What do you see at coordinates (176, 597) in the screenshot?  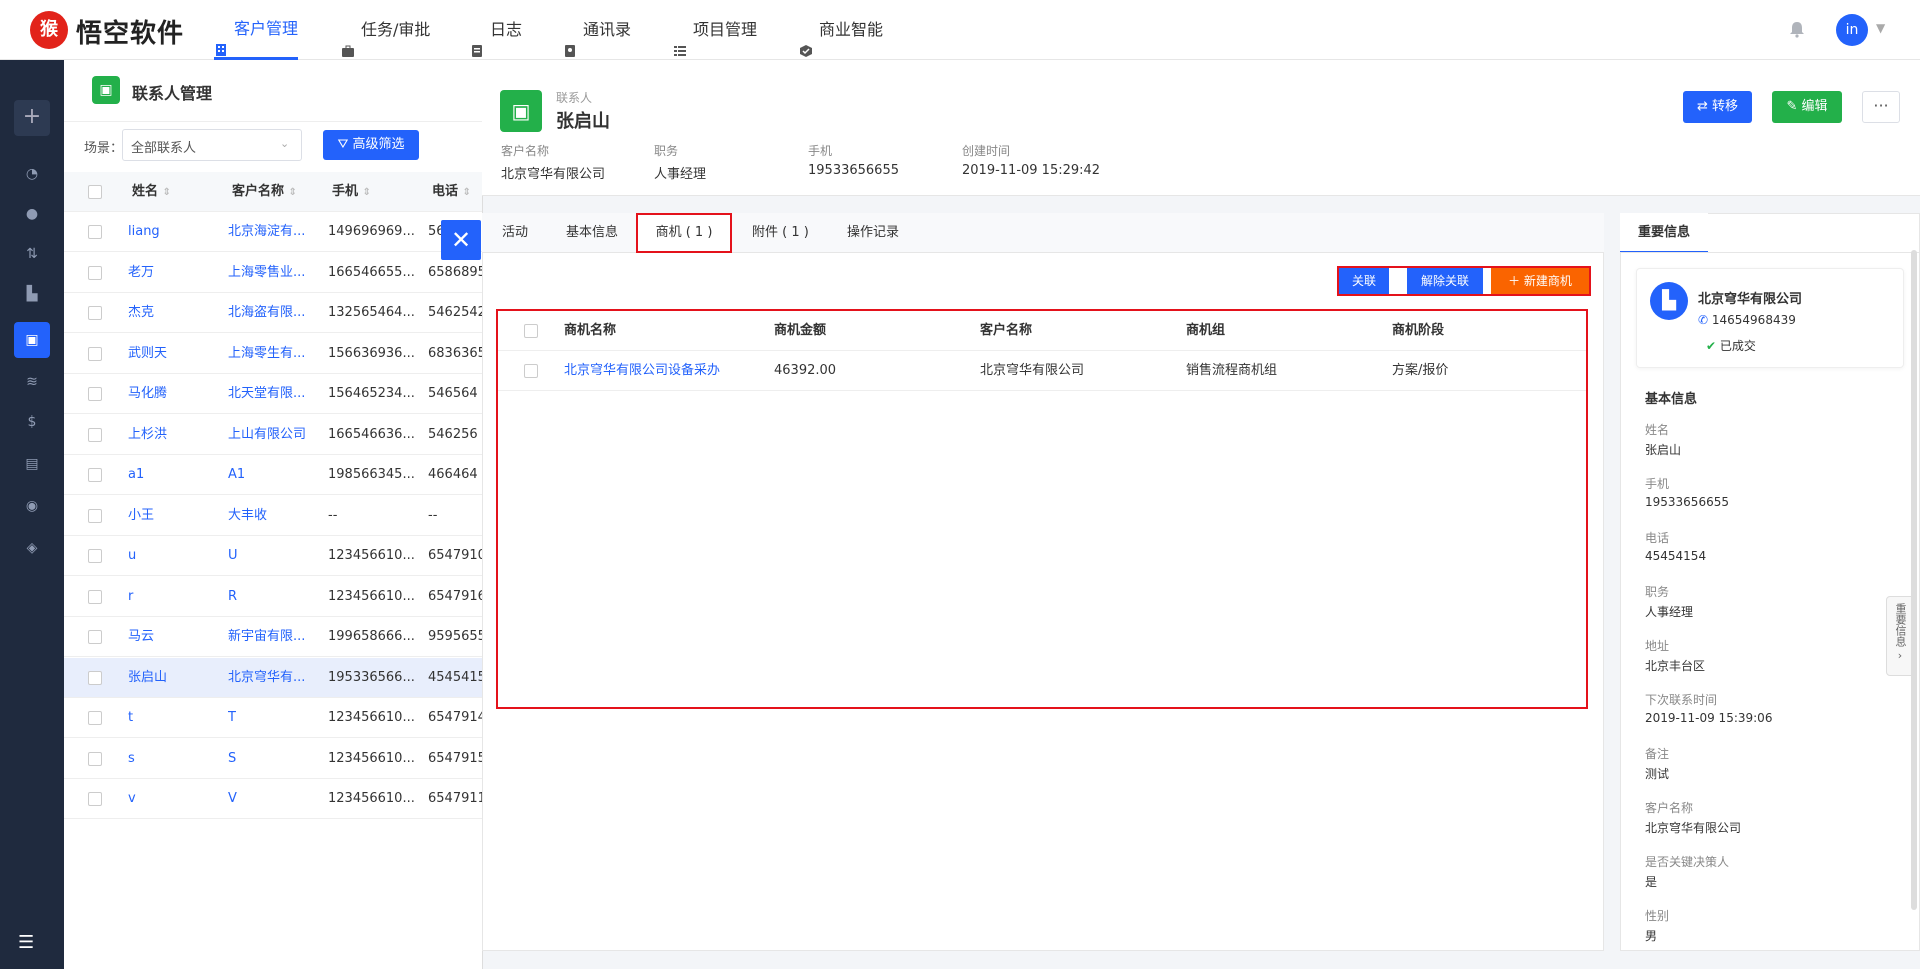 I see `contact-name-link: r` at bounding box center [176, 597].